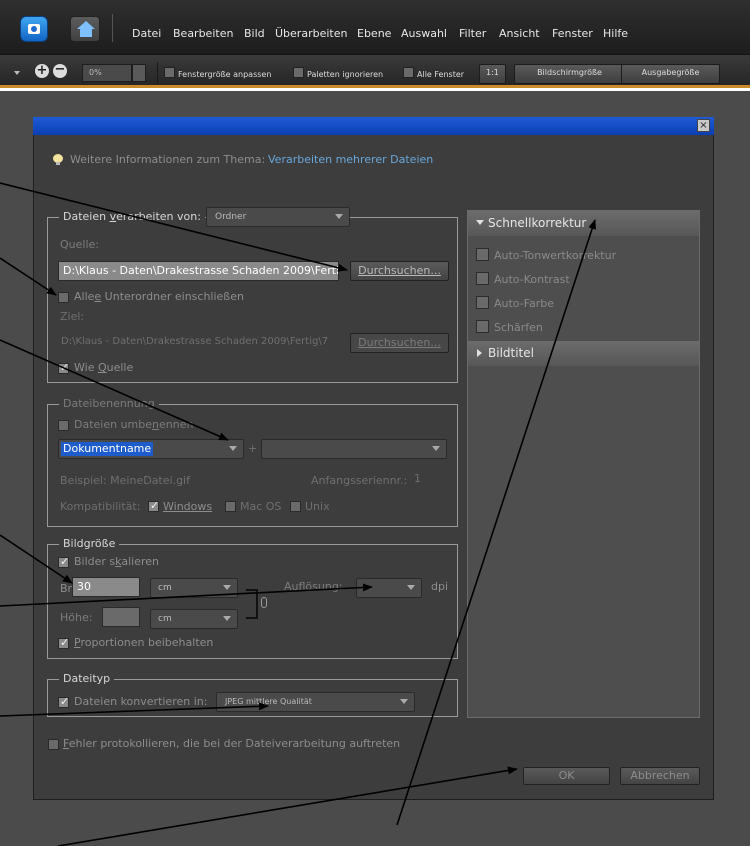 The height and width of the screenshot is (846, 750). Describe the element at coordinates (114, 390) in the screenshot. I see `arrow-to-name-pattern` at that location.